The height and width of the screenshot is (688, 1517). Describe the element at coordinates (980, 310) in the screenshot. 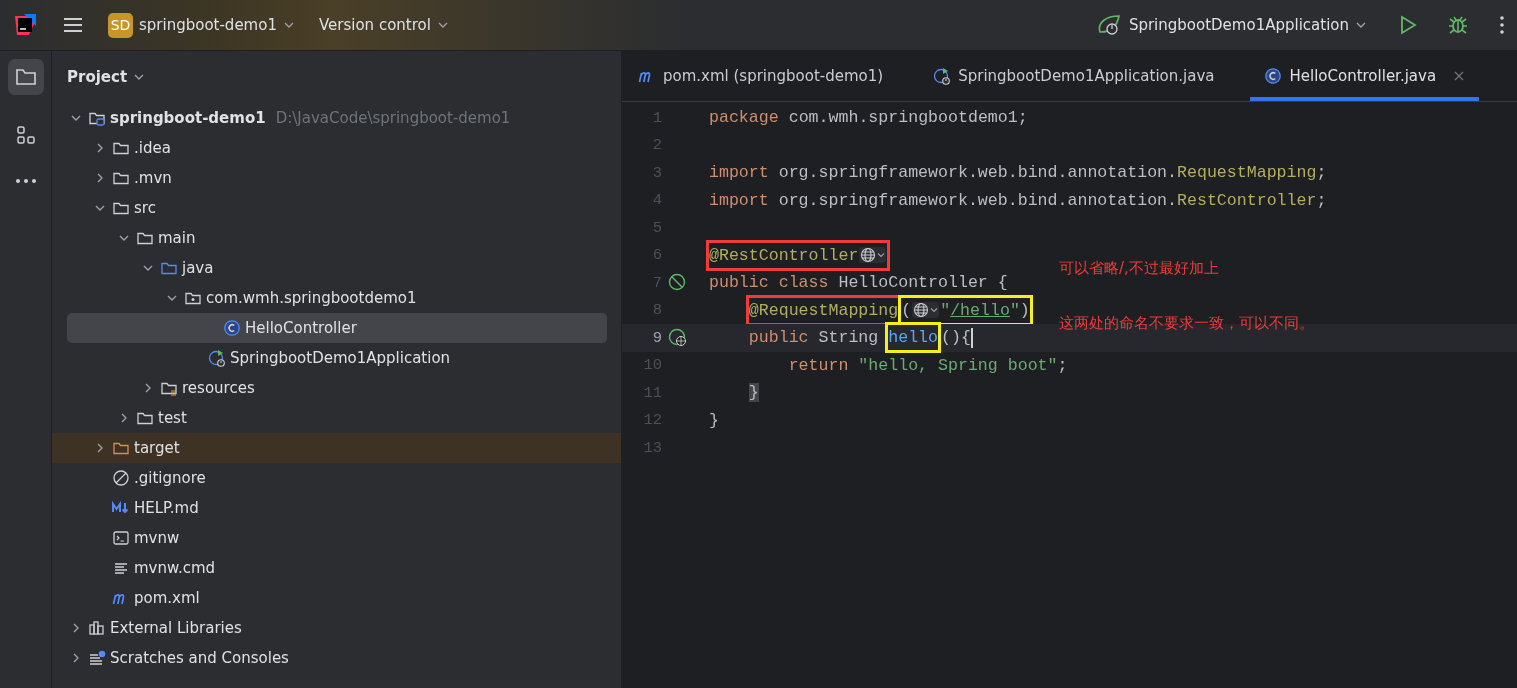

I see `url-link: /hello` at that location.